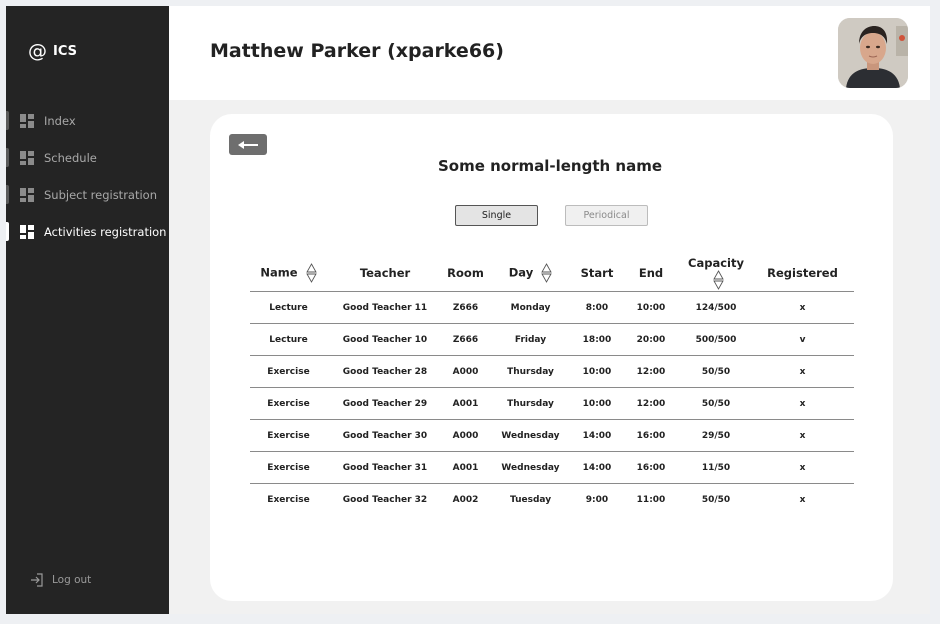  I want to click on sidebar-item-index: Index, so click(87, 120).